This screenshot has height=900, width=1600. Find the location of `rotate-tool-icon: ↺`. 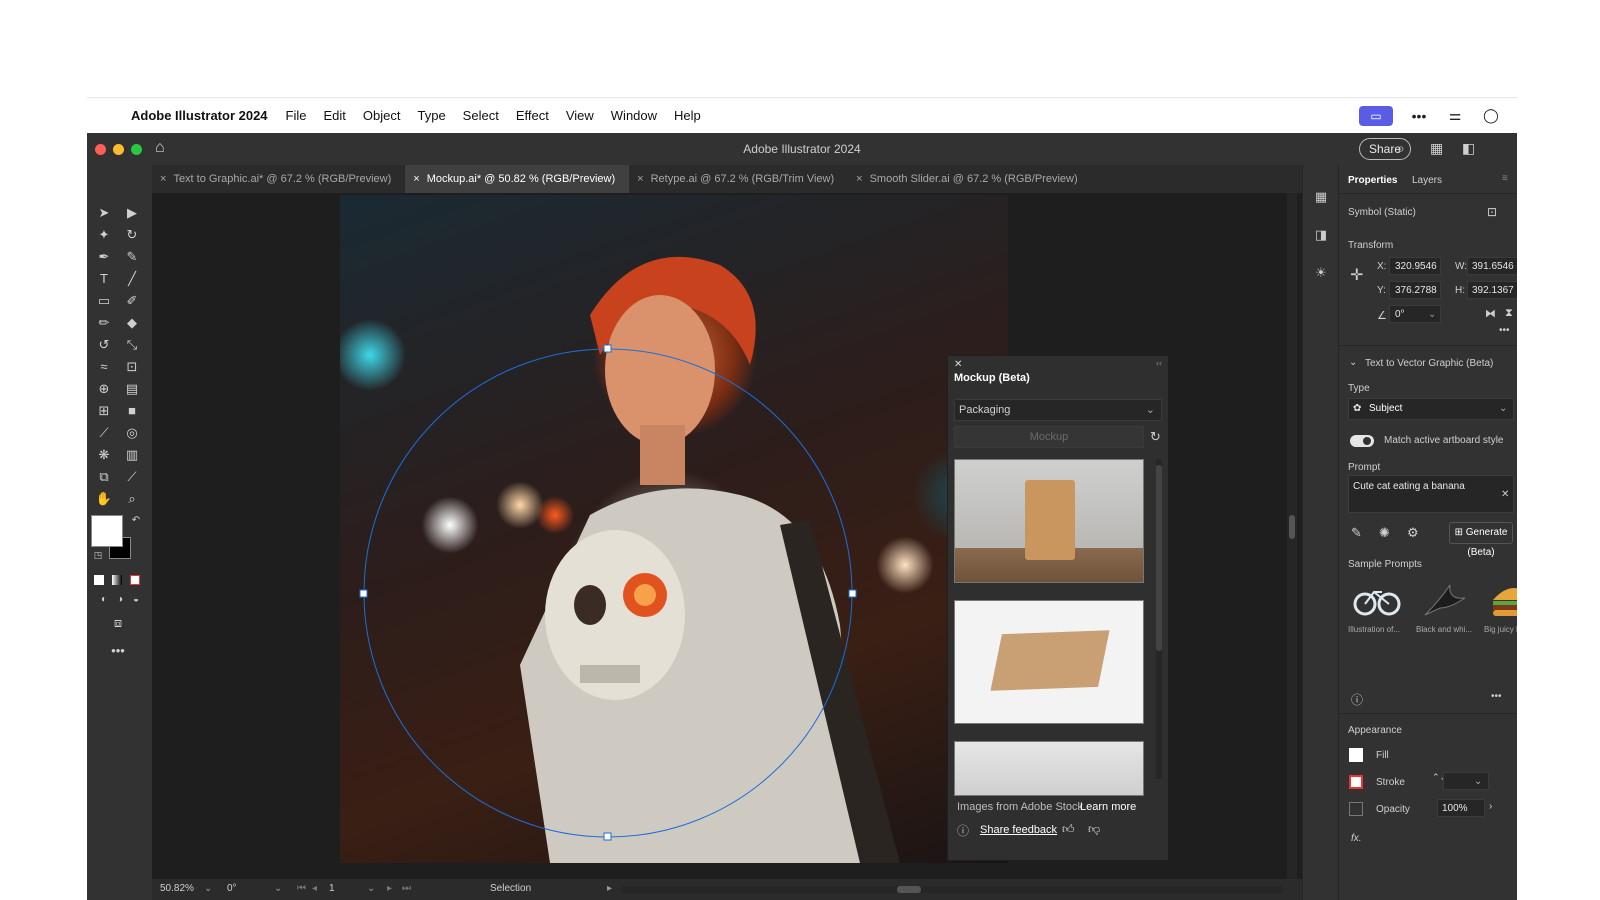

rotate-tool-icon: ↺ is located at coordinates (104, 345).